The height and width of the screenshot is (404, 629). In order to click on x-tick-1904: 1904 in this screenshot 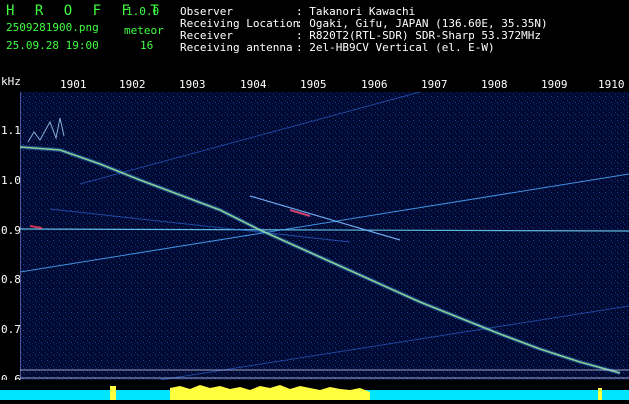, I will do `click(253, 84)`.